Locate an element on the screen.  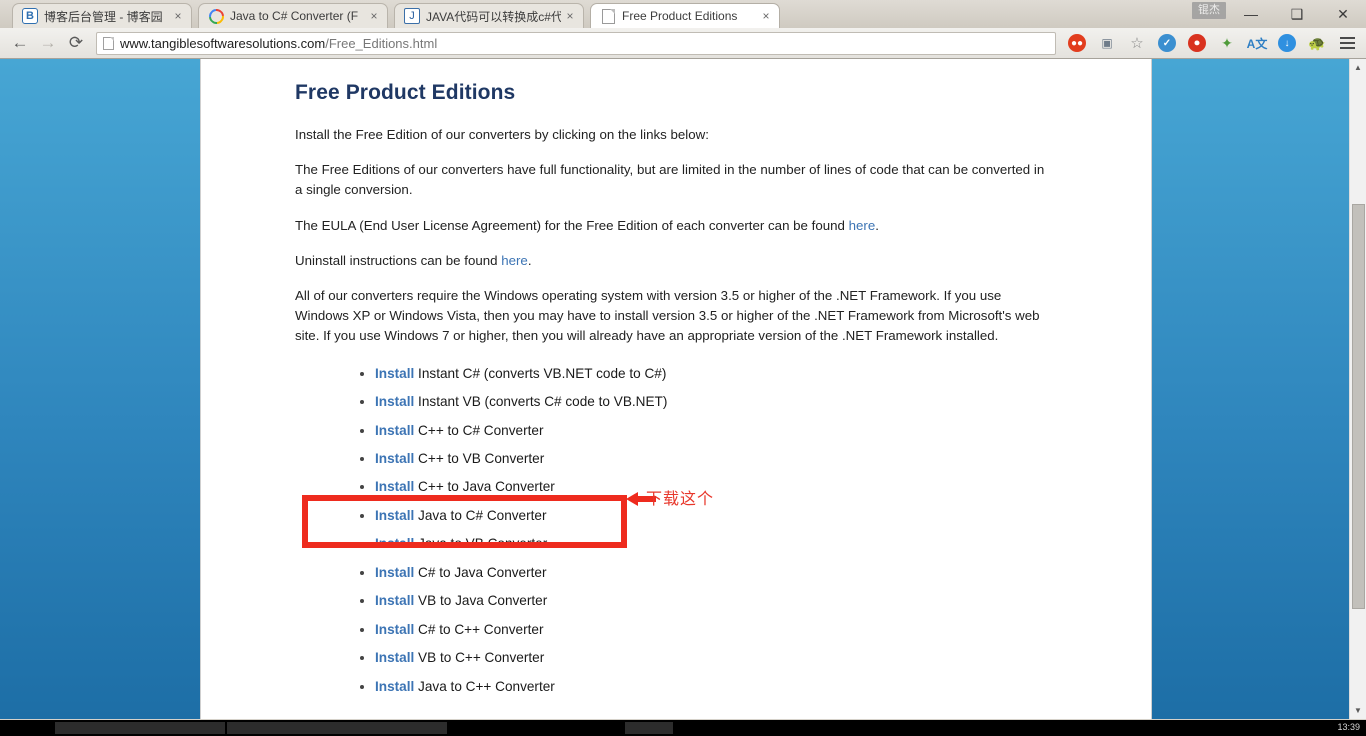
tab-title: Java to C# Converter (F is located at coordinates (294, 16).